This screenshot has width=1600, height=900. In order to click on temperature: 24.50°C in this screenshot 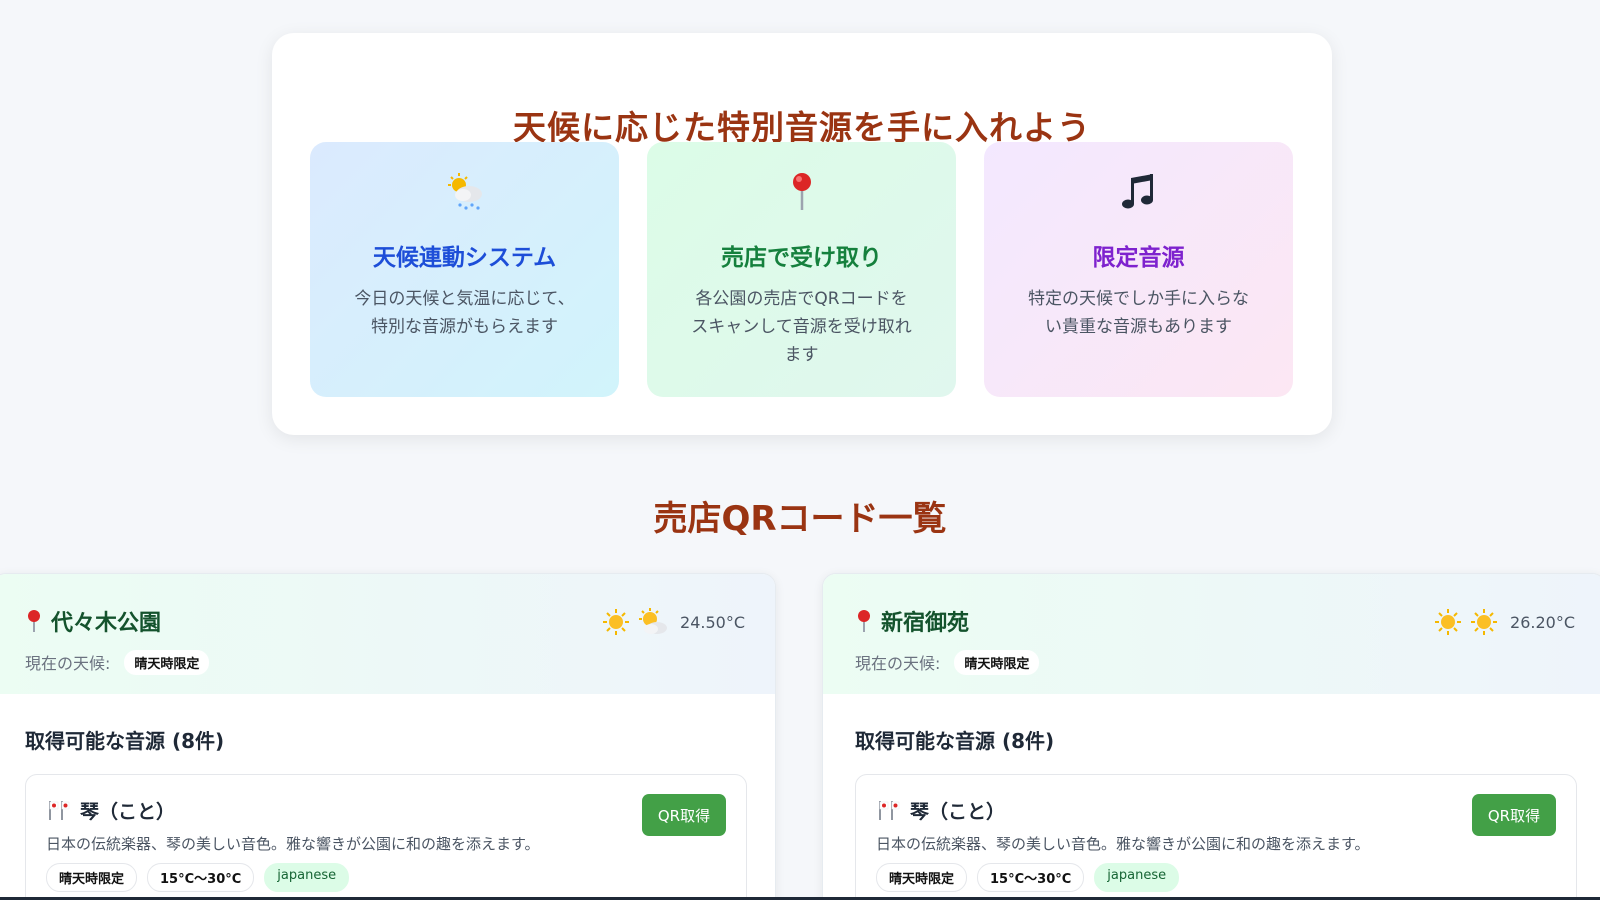, I will do `click(712, 622)`.